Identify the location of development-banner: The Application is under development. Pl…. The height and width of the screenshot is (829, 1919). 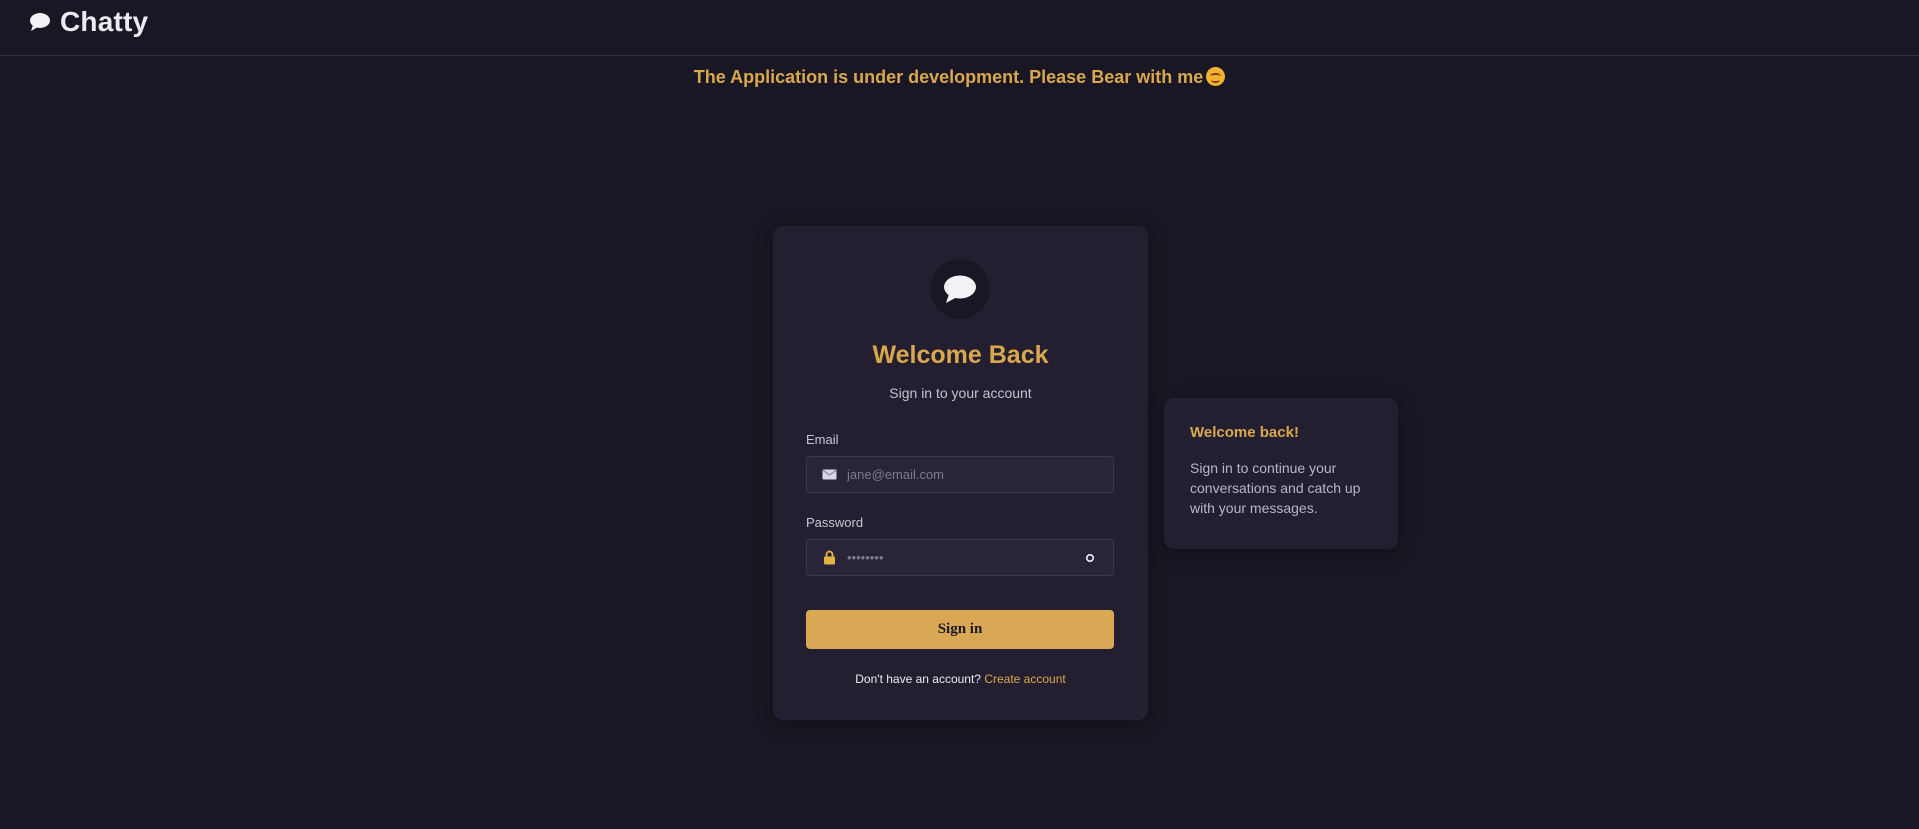
(959, 77).